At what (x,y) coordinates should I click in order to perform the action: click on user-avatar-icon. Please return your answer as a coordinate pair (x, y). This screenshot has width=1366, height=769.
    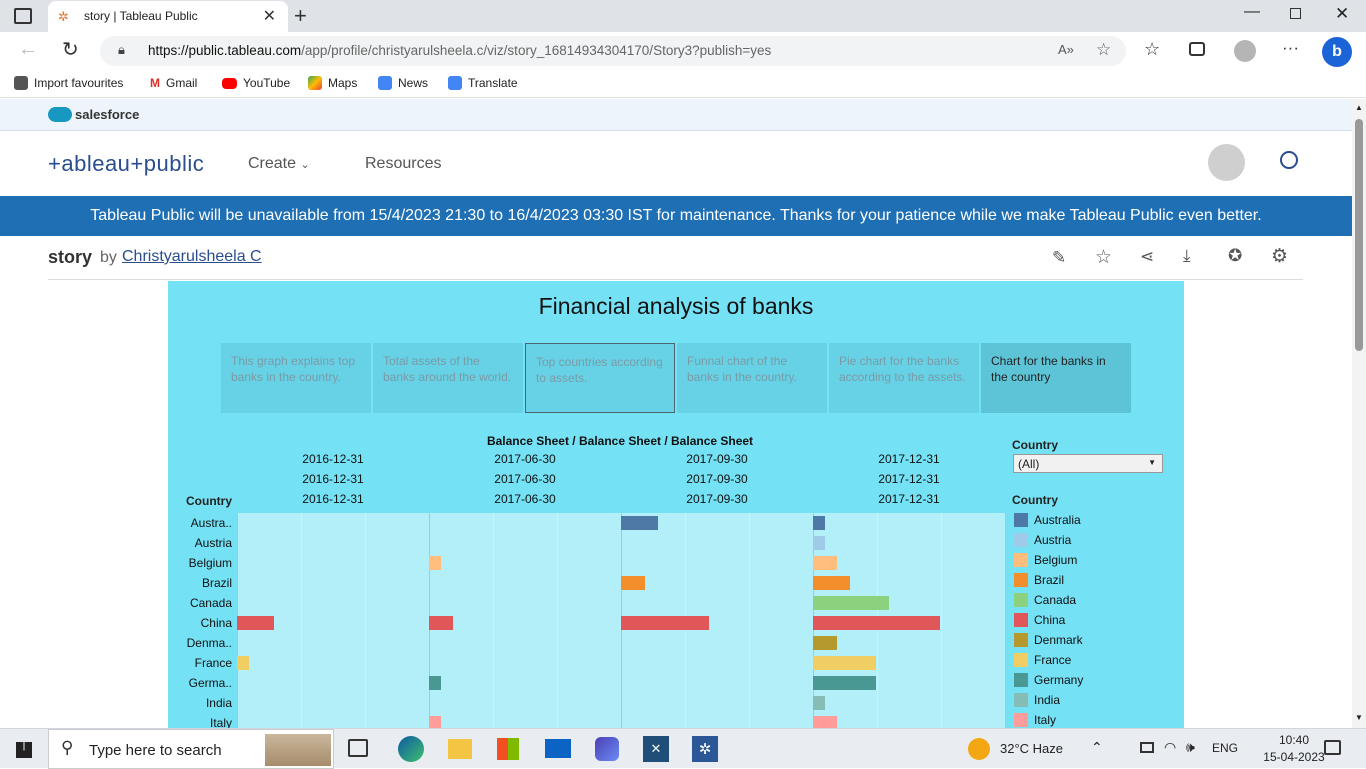
    Looking at the image, I should click on (1226, 162).